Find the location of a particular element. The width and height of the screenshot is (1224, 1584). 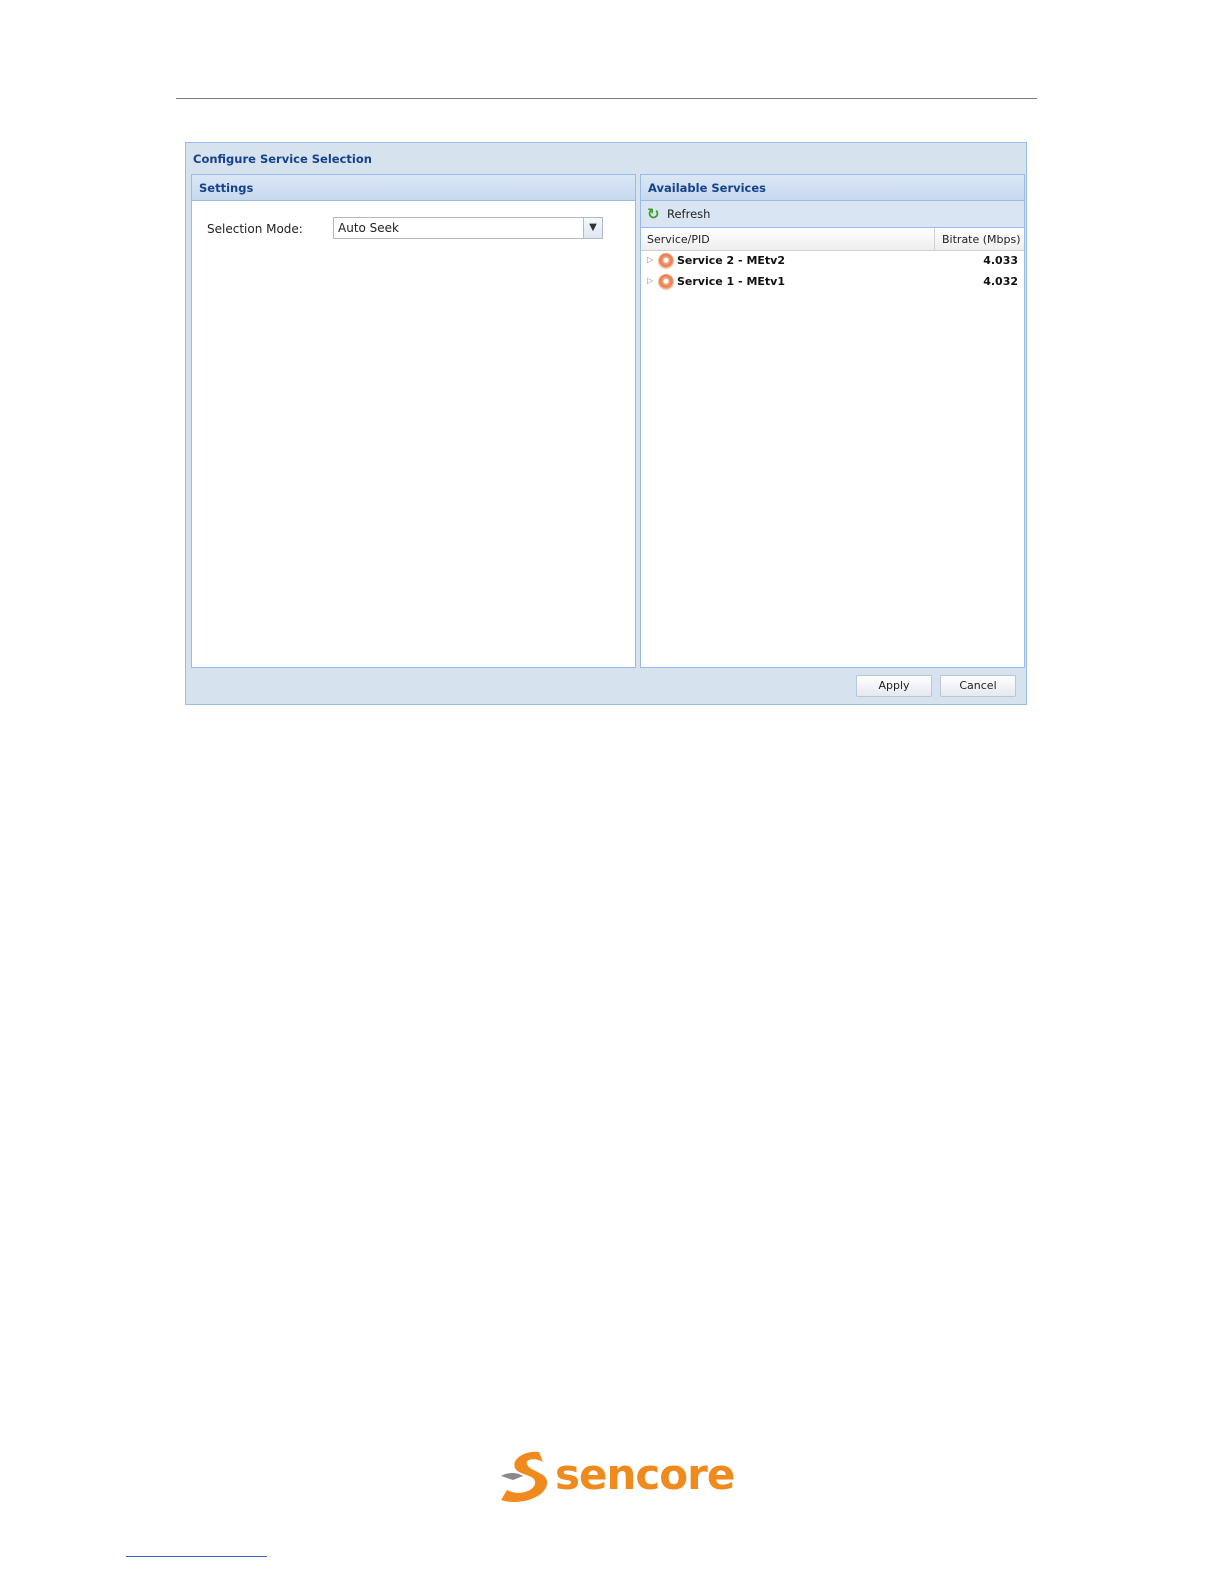

cancel-button: Cancel is located at coordinates (978, 686).